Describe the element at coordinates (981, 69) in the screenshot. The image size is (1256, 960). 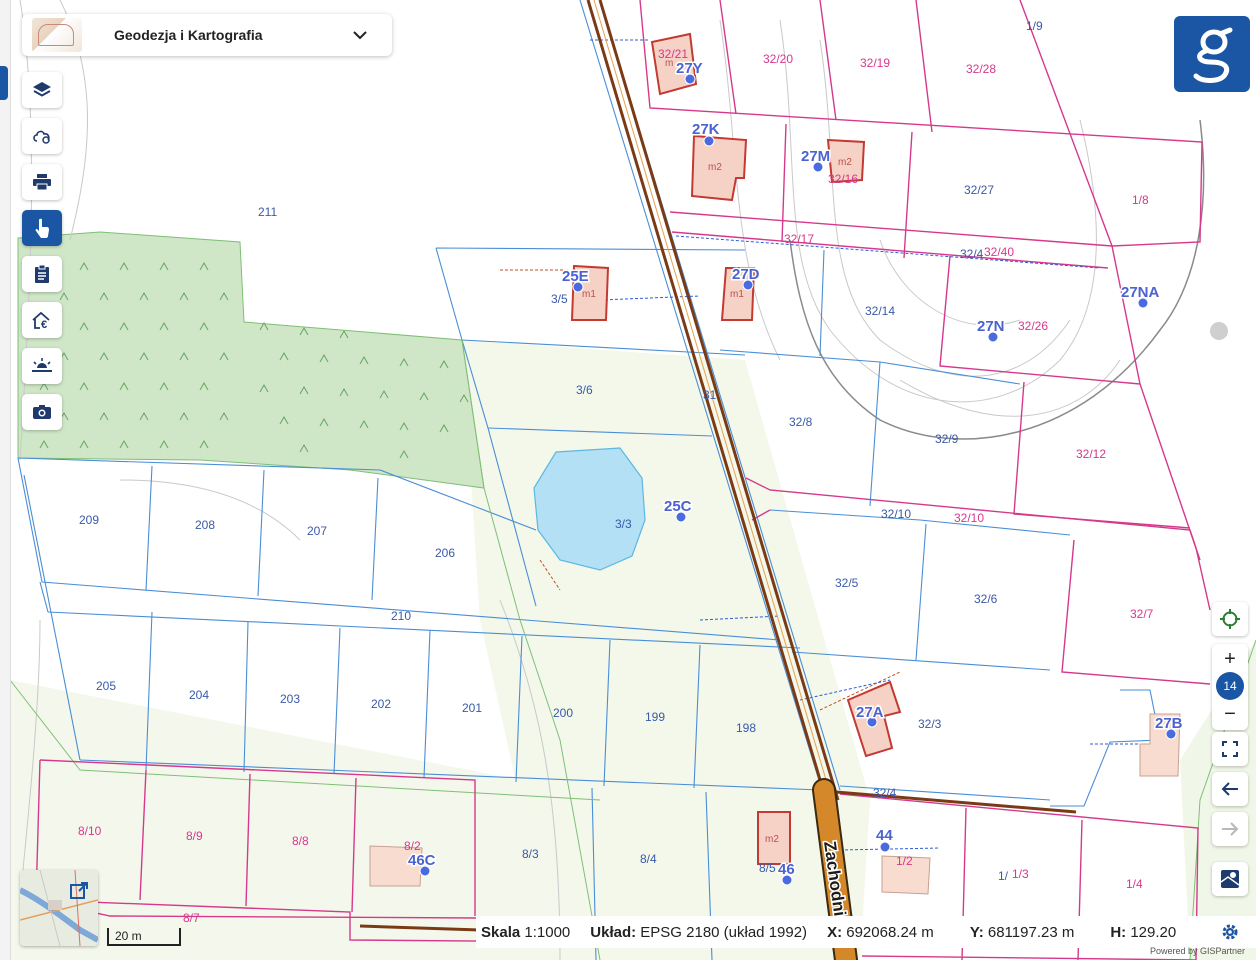
I see `svg-text: 32/28` at that location.